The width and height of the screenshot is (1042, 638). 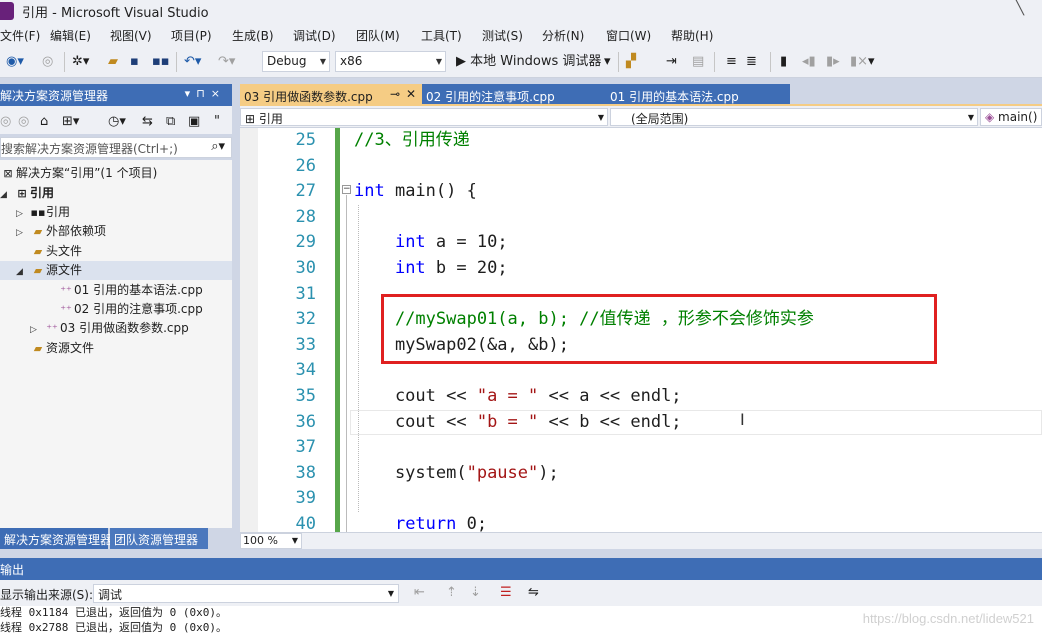 I want to click on visual-studio-logo-icon, so click(x=7, y=11).